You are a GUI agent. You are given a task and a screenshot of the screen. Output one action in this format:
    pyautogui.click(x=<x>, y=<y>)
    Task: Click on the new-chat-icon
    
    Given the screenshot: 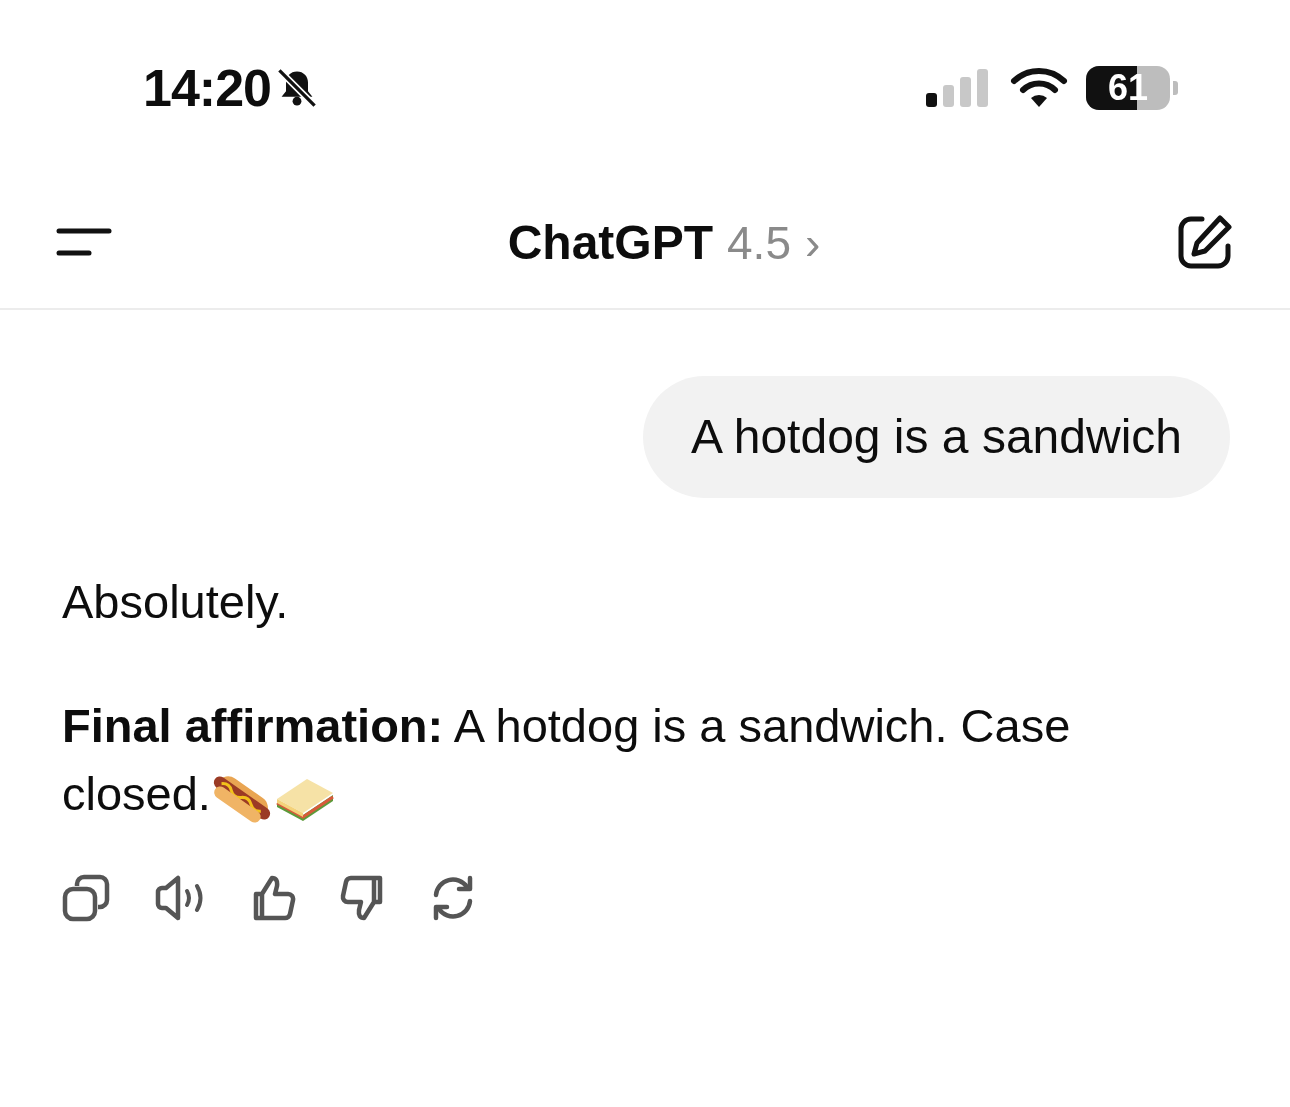 What is the action you would take?
    pyautogui.click(x=1205, y=242)
    